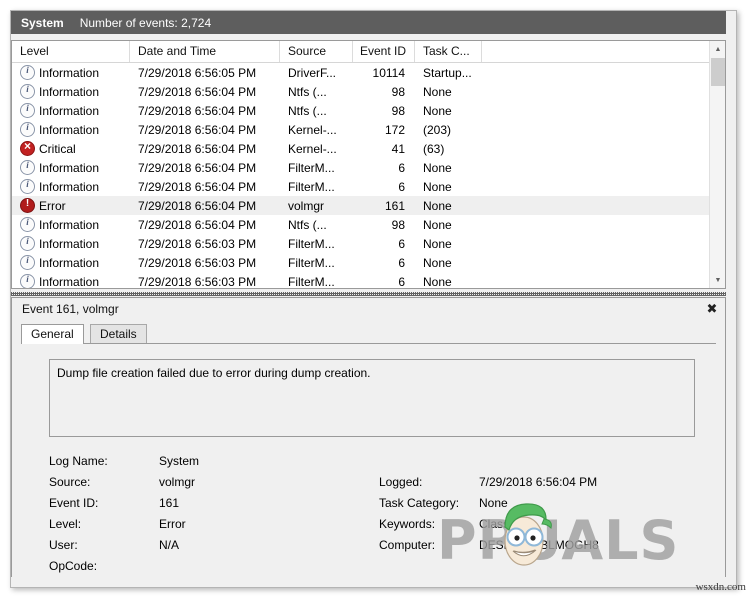 The width and height of the screenshot is (752, 596). Describe the element at coordinates (27, 205) in the screenshot. I see `error-icon` at that location.